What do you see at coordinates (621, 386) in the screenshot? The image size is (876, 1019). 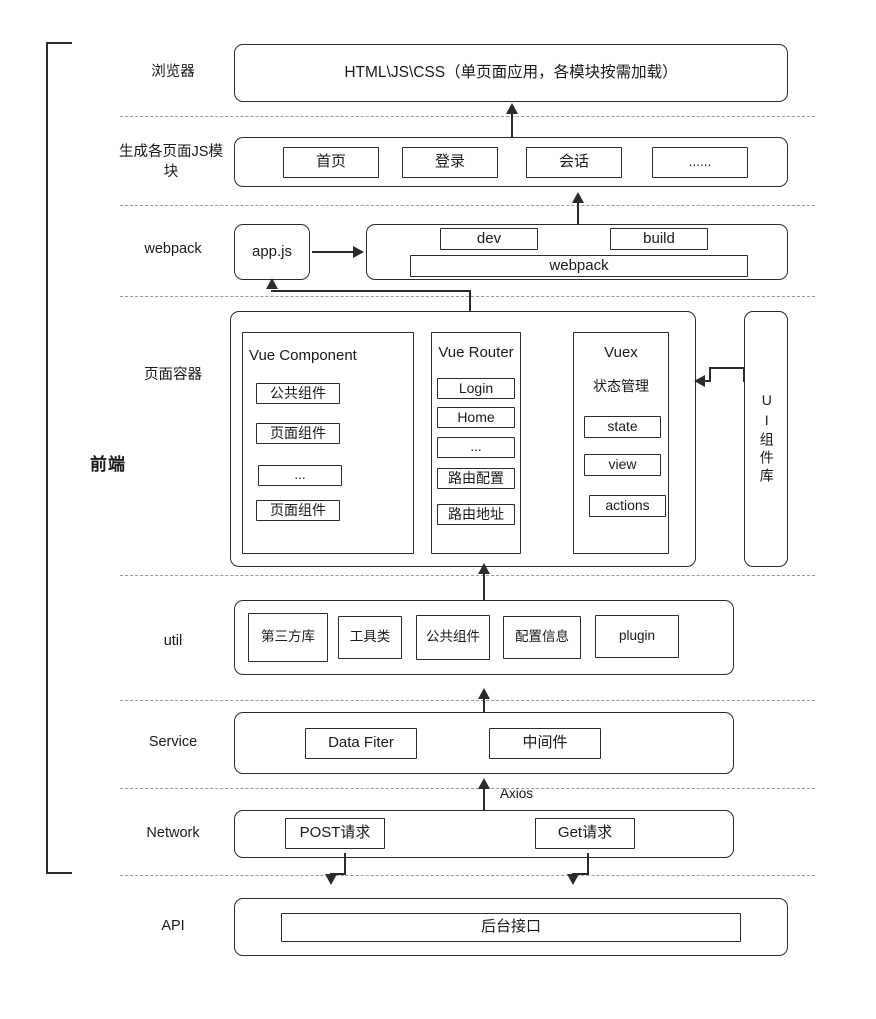 I see `vuex-subtitle: 状态管理` at bounding box center [621, 386].